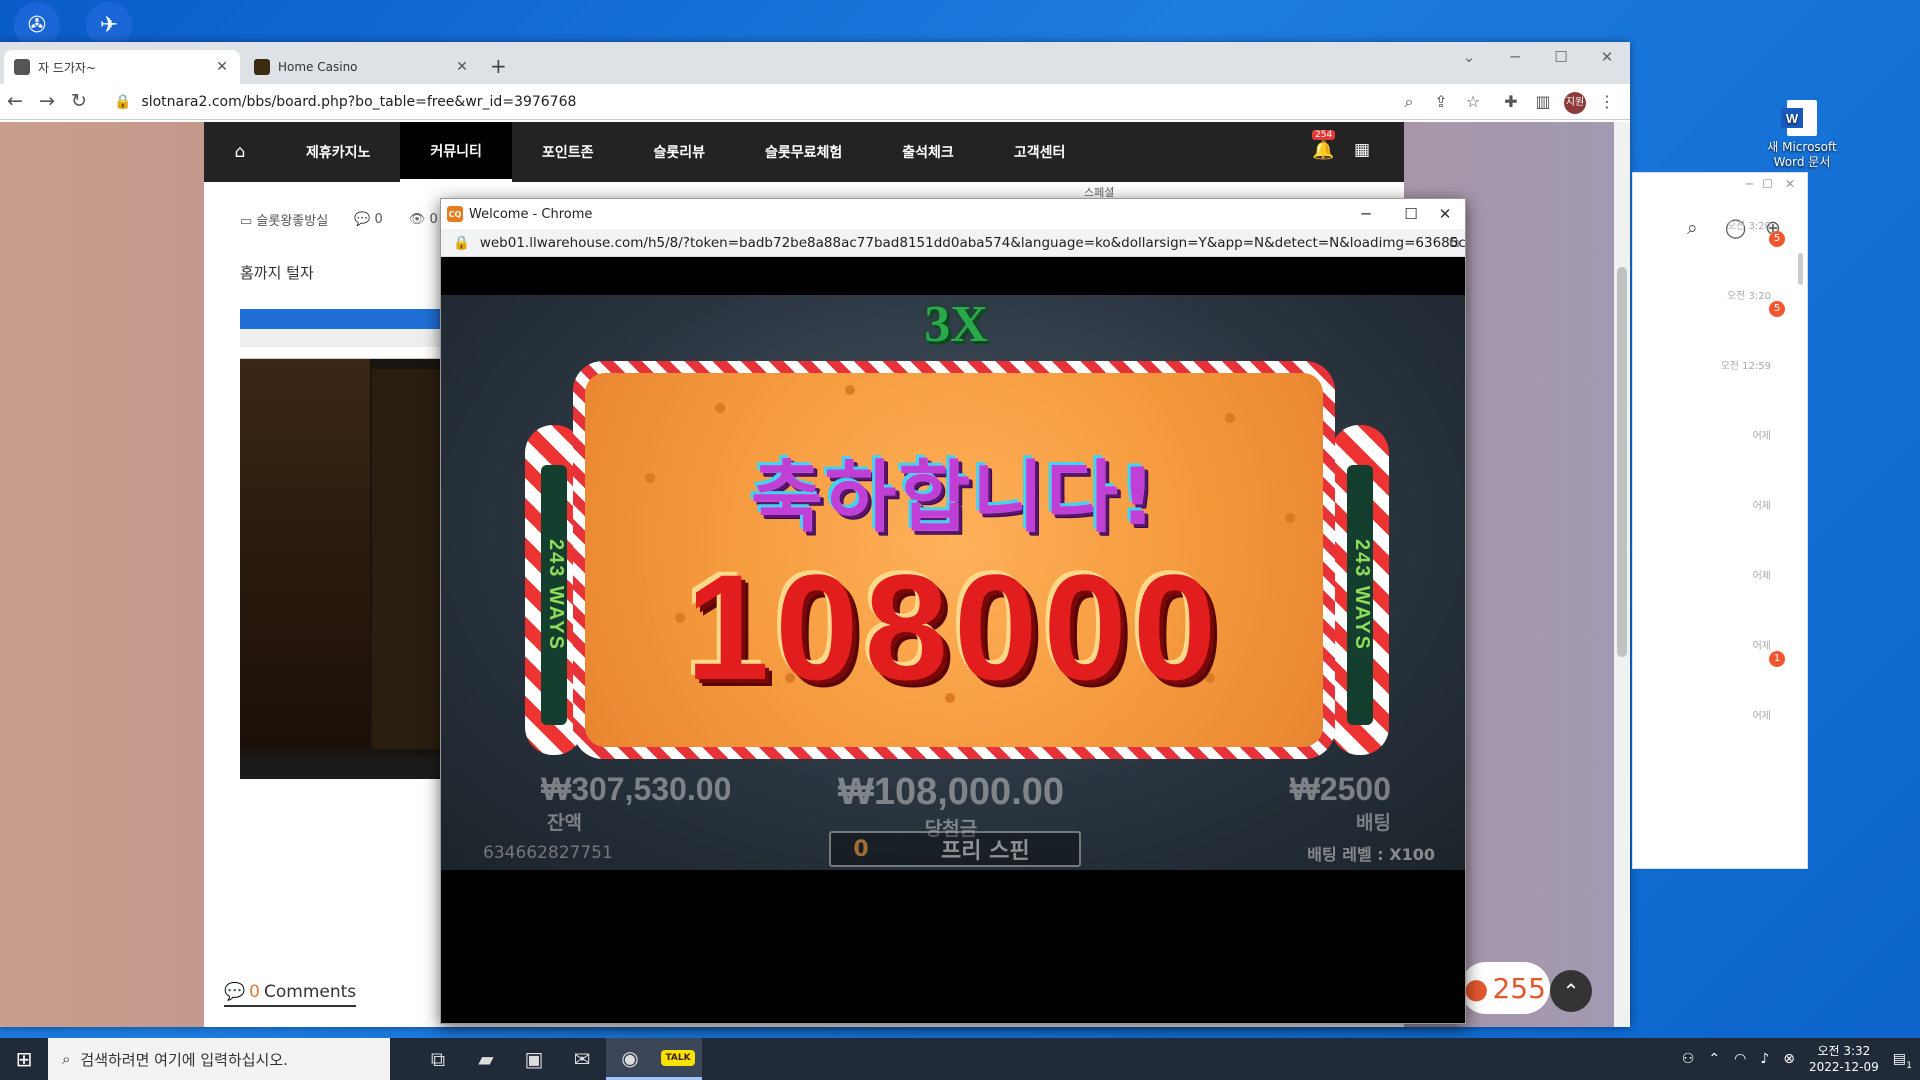  What do you see at coordinates (318, 67) in the screenshot?
I see `tab-title: Home Casino` at bounding box center [318, 67].